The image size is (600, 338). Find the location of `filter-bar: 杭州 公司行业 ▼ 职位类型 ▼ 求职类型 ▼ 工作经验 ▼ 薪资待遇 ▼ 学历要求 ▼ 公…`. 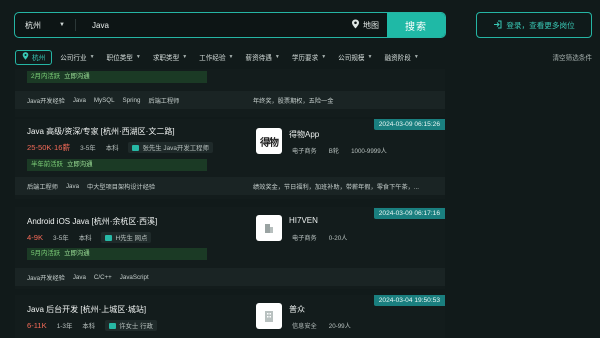

filter-bar: 杭州 公司行业 ▼ 职位类型 ▼ 求职类型 ▼ 工作经验 ▼ 薪资待遇 ▼ 学历要求 ▼ 公… is located at coordinates (305, 57).